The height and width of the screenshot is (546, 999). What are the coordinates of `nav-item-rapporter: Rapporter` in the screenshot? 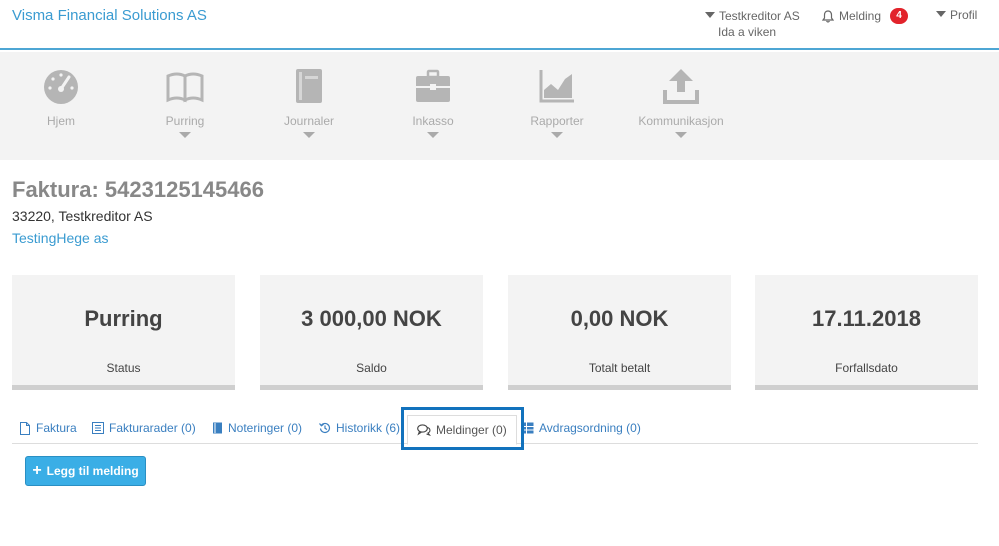 It's located at (557, 102).